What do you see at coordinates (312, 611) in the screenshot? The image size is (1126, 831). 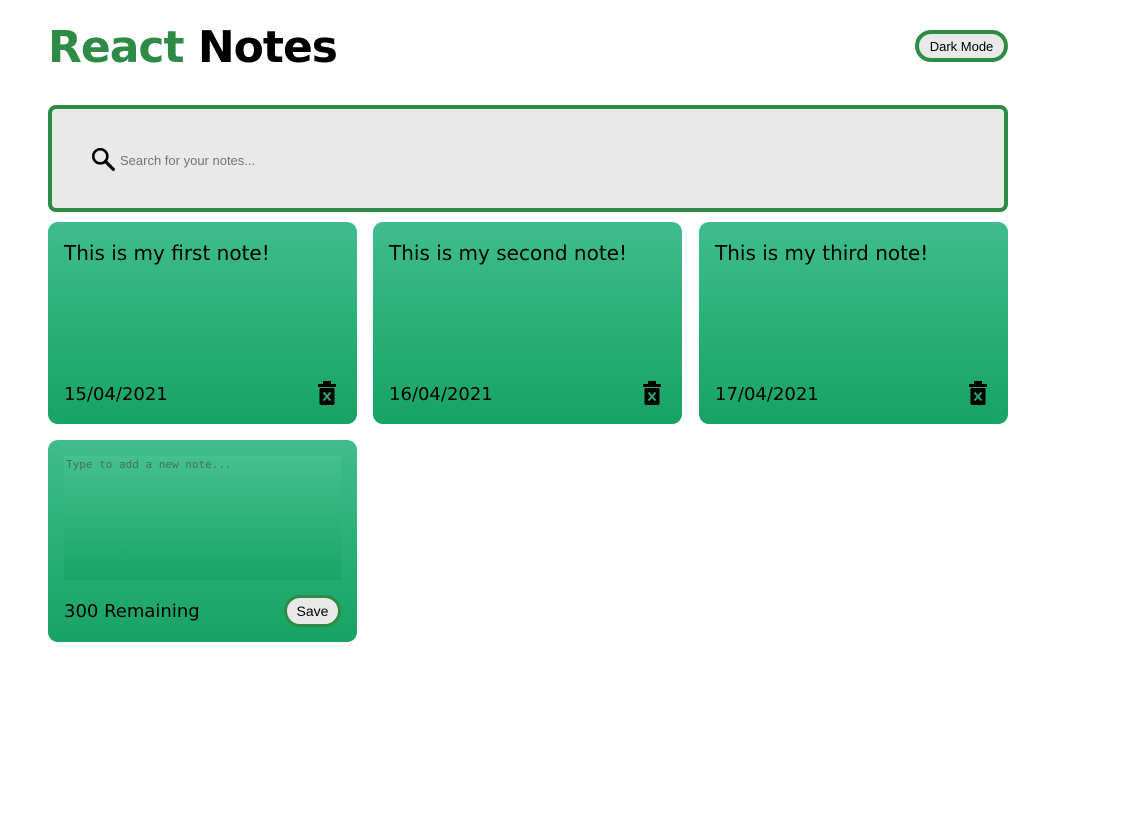 I see `save-button: Save` at bounding box center [312, 611].